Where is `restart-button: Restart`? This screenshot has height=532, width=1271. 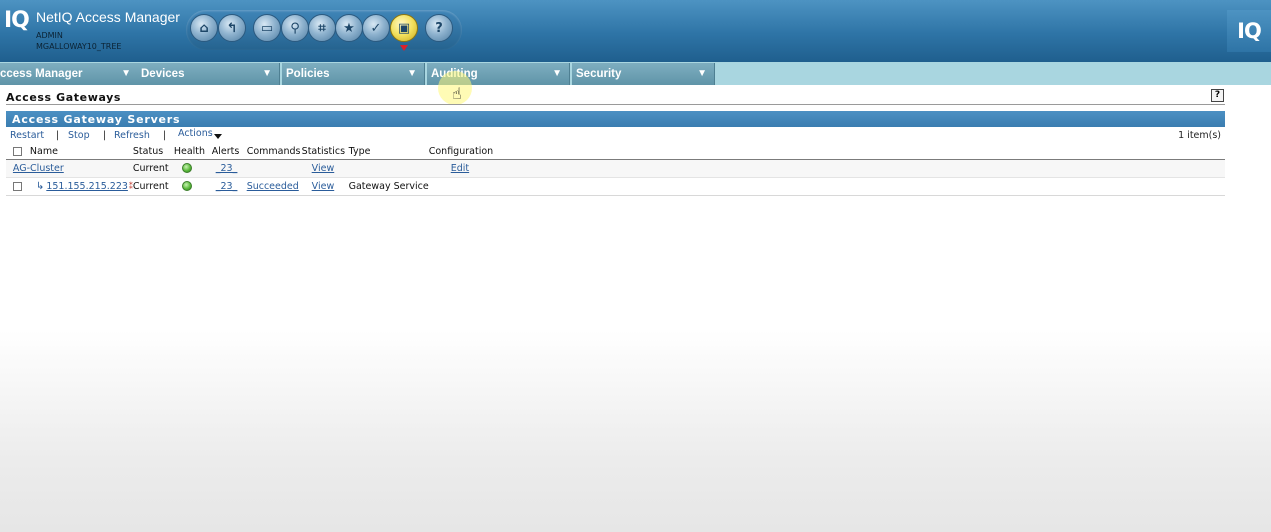
restart-button: Restart is located at coordinates (27, 135).